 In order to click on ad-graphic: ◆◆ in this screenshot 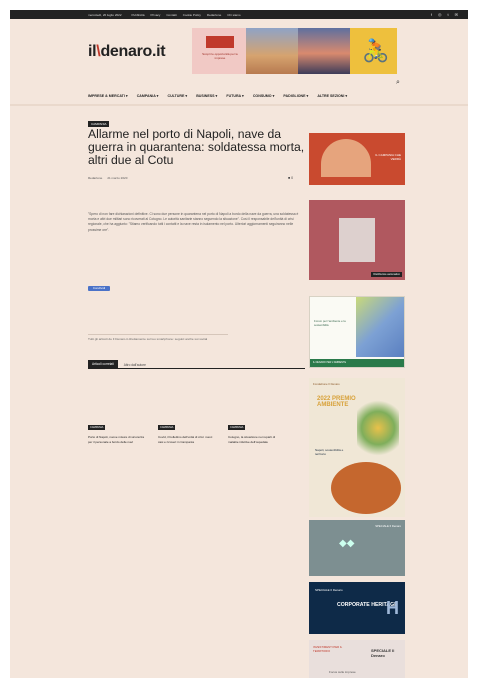, I will do `click(347, 543)`.